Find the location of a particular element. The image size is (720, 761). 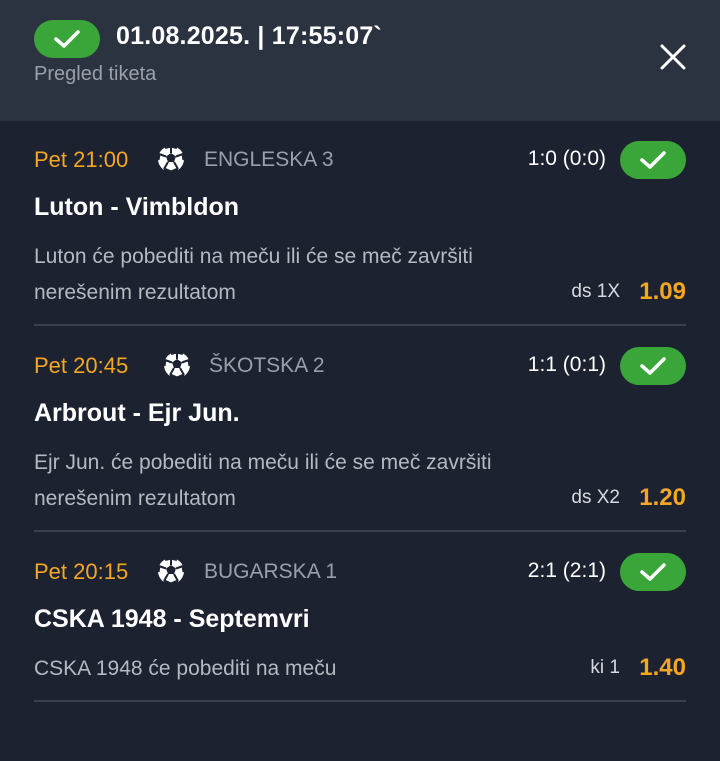

match-time: Pet 20:15 is located at coordinates (81, 571).